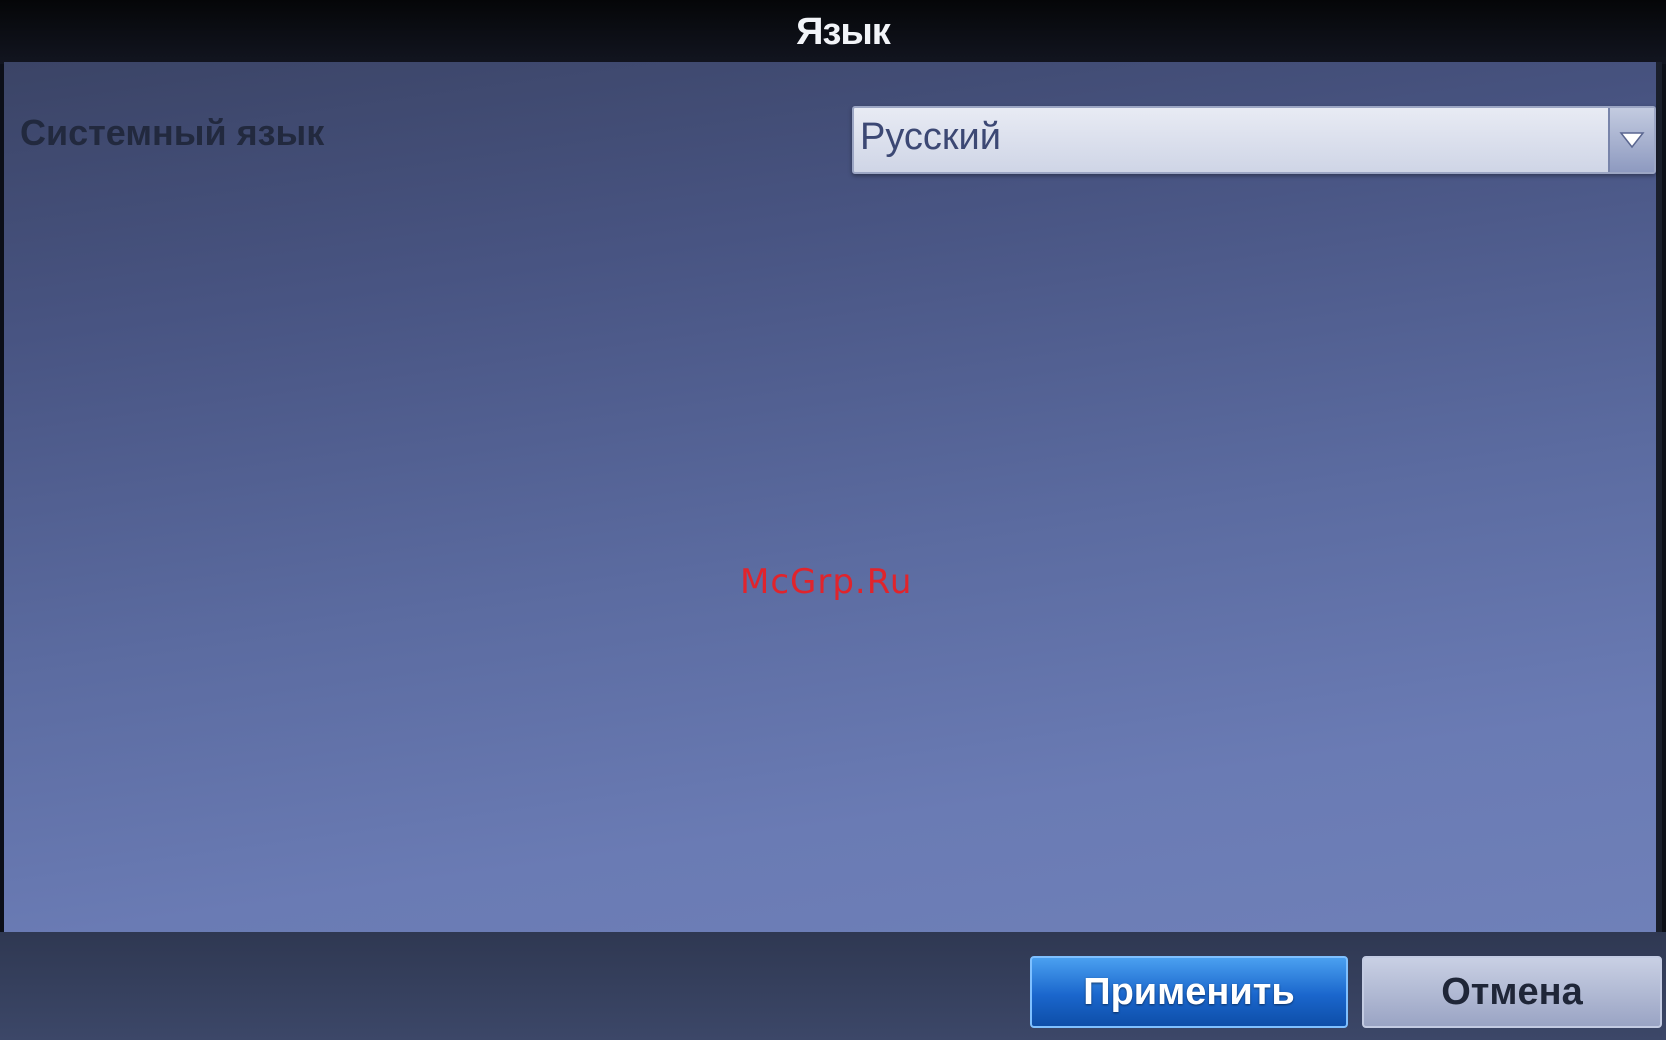 The height and width of the screenshot is (1040, 1666). I want to click on dialog-footer: Применить Отмена, so click(833, 986).